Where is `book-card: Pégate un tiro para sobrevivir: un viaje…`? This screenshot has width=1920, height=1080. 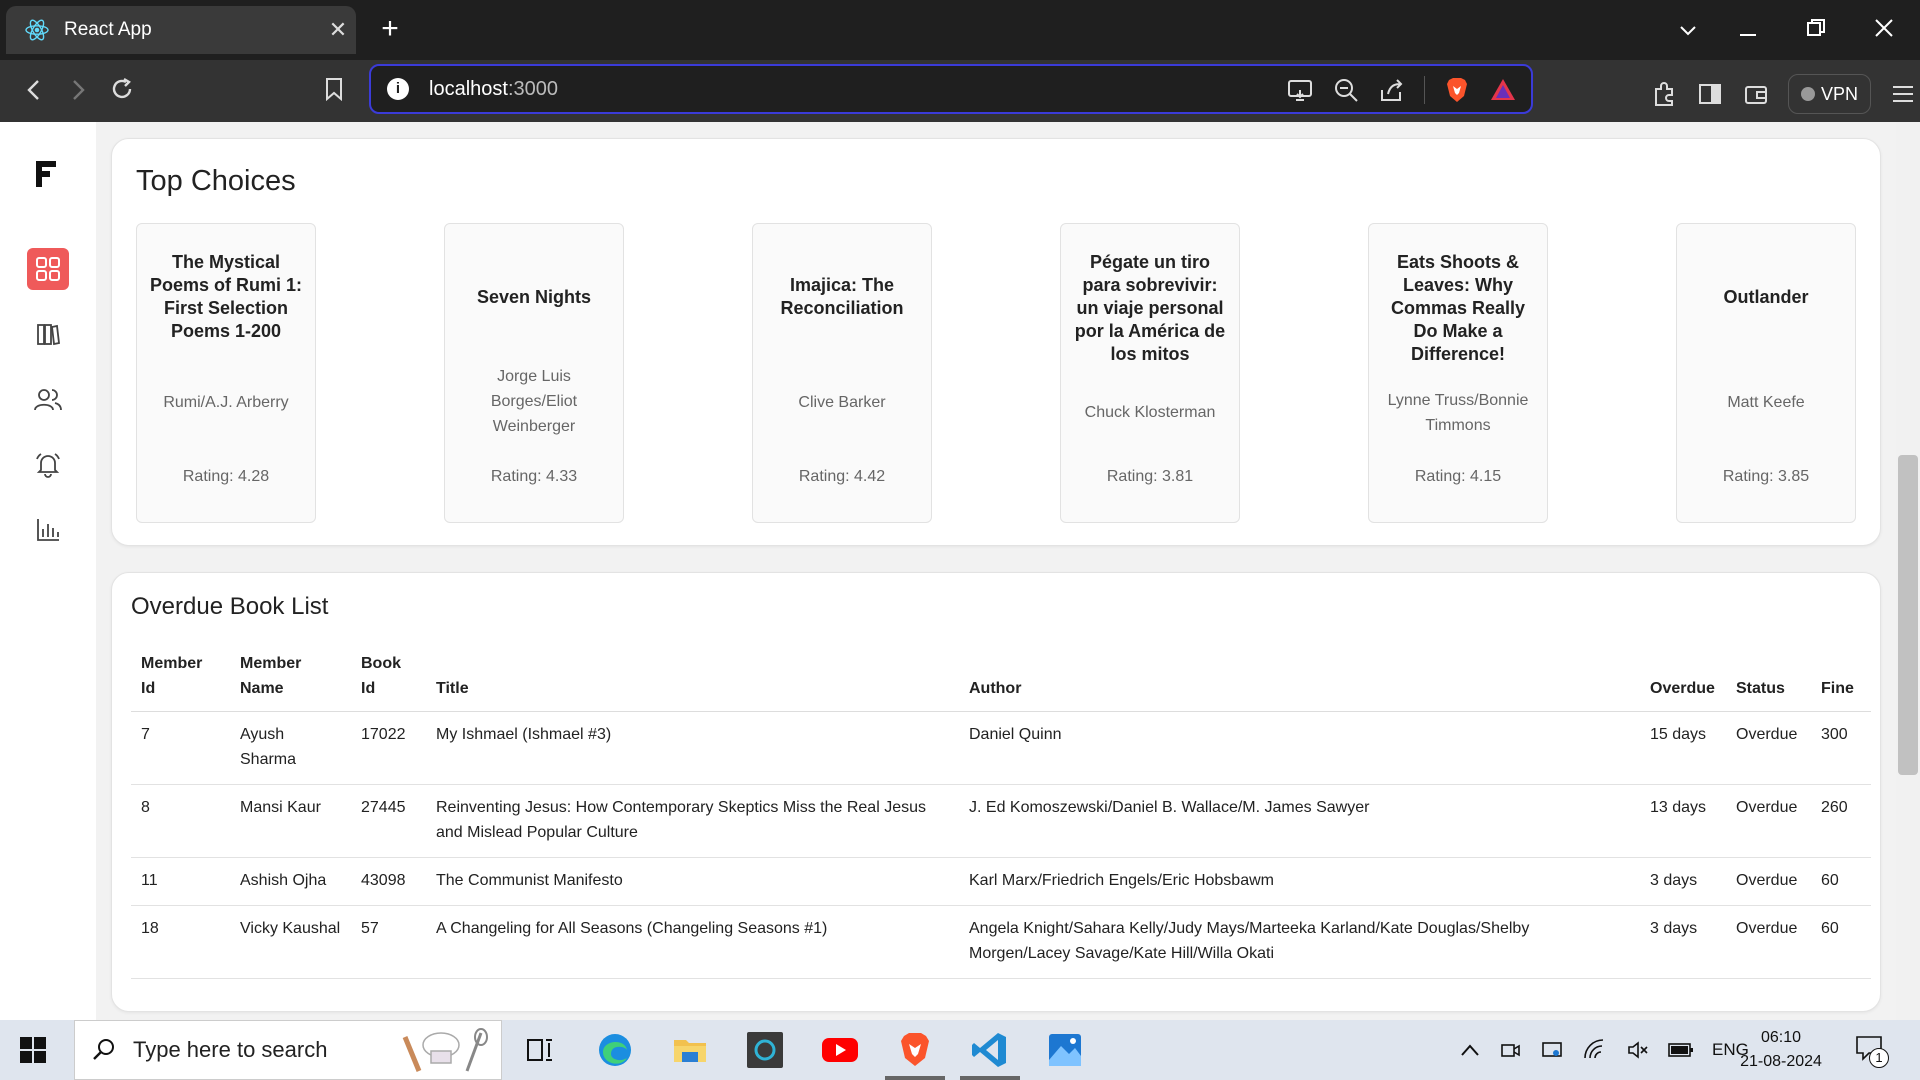
book-card: Pégate un tiro para sobrevivir: un viaje… is located at coordinates (1150, 373).